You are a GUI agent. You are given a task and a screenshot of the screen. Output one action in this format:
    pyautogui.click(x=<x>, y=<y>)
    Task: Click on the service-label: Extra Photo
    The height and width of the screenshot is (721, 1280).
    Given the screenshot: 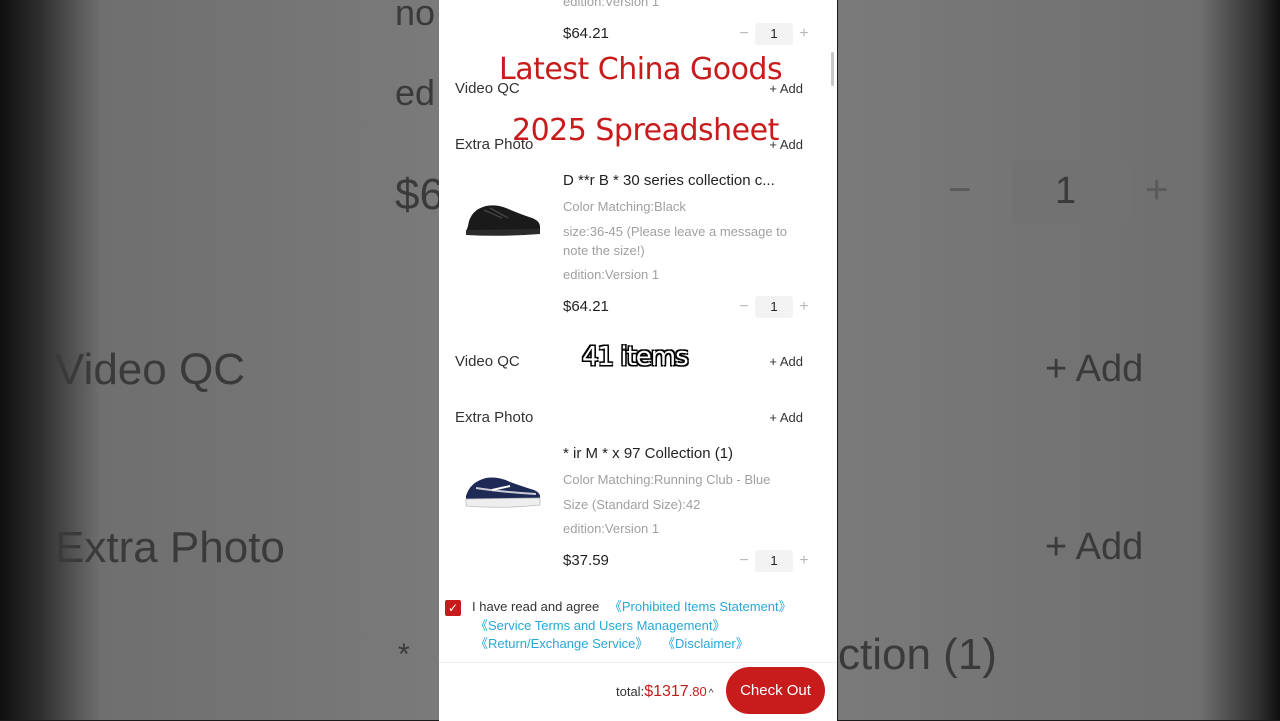 What is the action you would take?
    pyautogui.click(x=494, y=417)
    